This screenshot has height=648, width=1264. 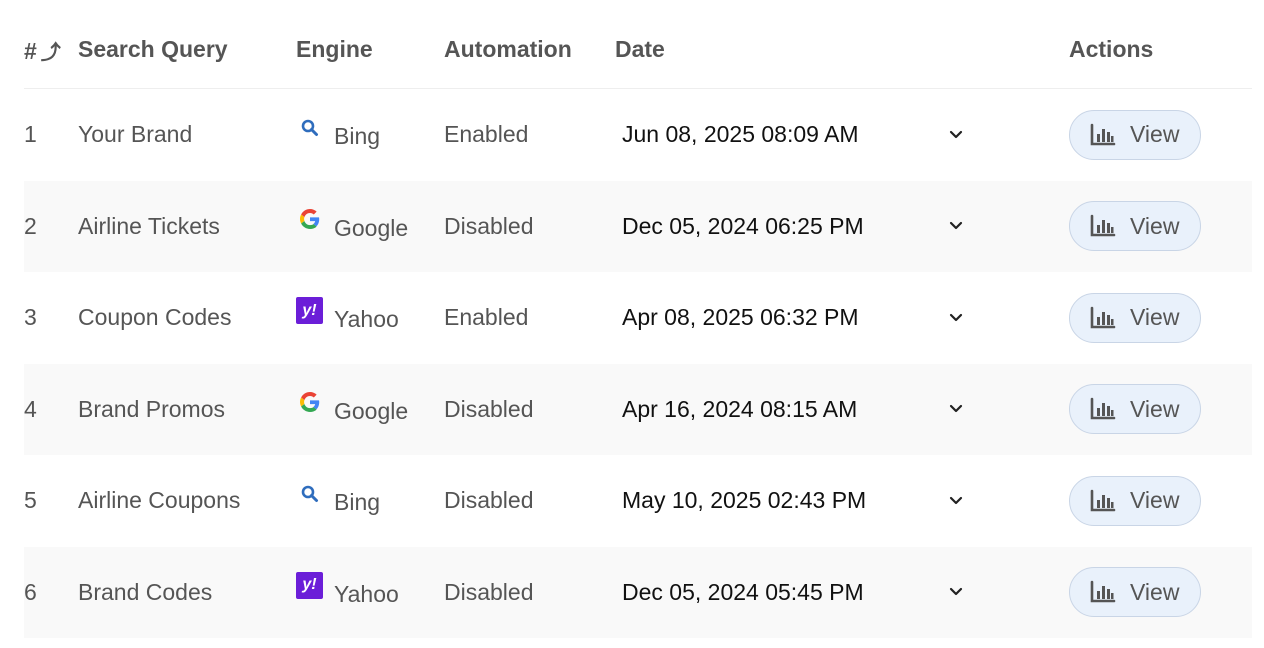 What do you see at coordinates (743, 225) in the screenshot?
I see `date-cell: Dec 05, 2024 06:25 PM` at bounding box center [743, 225].